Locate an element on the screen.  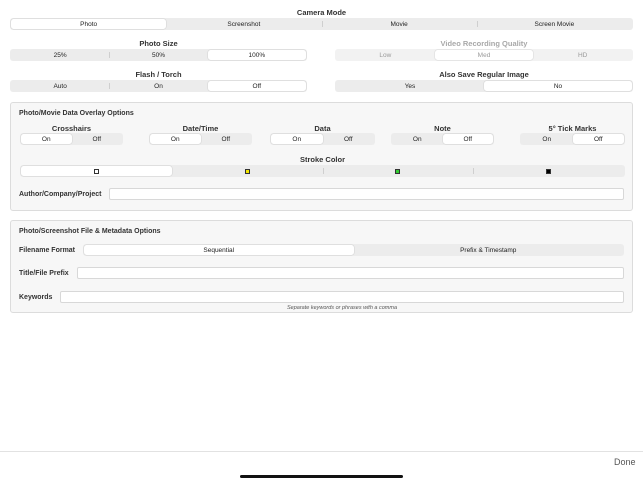
metadata-options-title: Photo/Screenshot File & Metadata Options is located at coordinates (90, 231).